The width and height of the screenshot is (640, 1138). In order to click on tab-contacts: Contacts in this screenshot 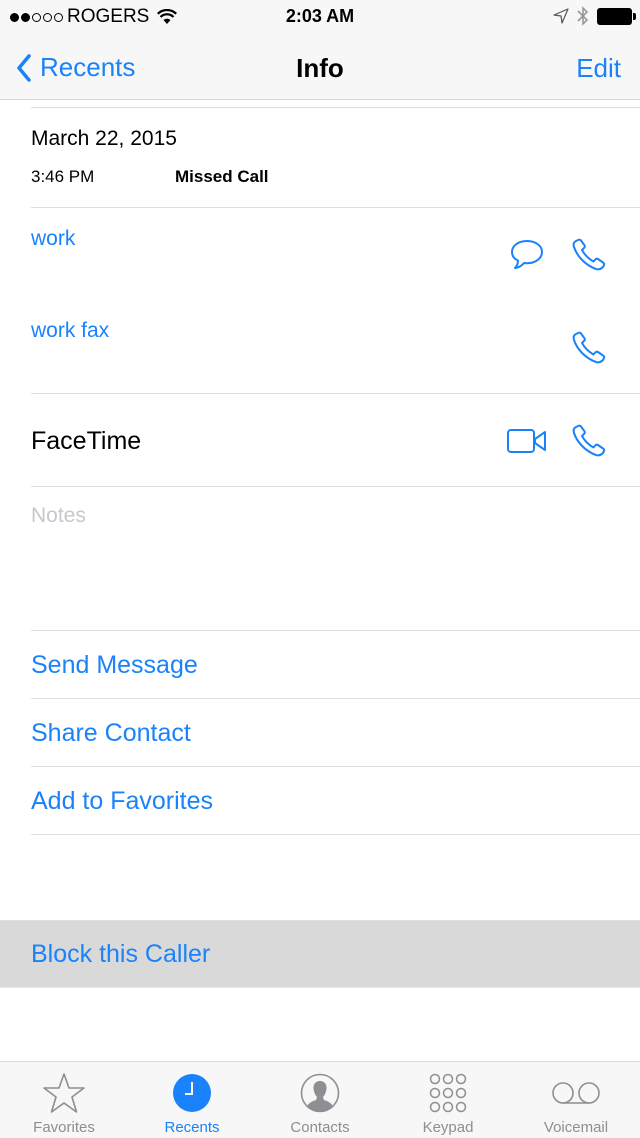, I will do `click(320, 1100)`.